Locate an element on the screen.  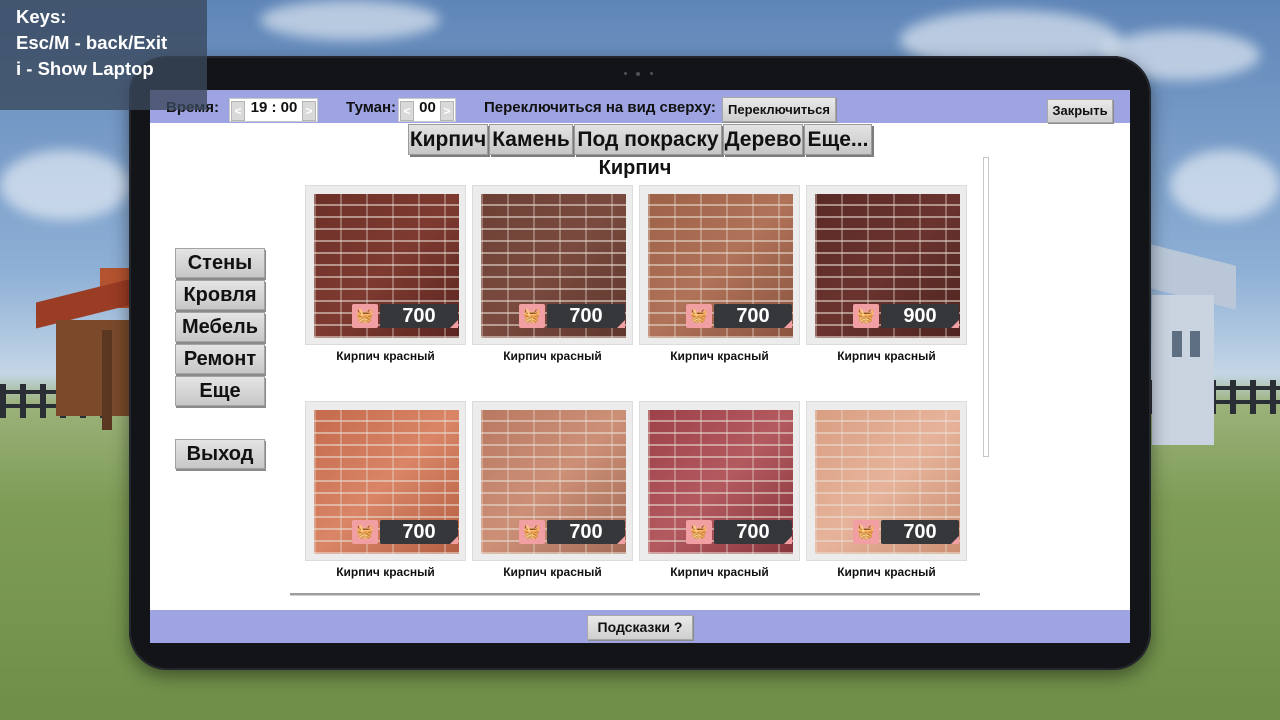
section-title: Кирпич is located at coordinates (635, 168).